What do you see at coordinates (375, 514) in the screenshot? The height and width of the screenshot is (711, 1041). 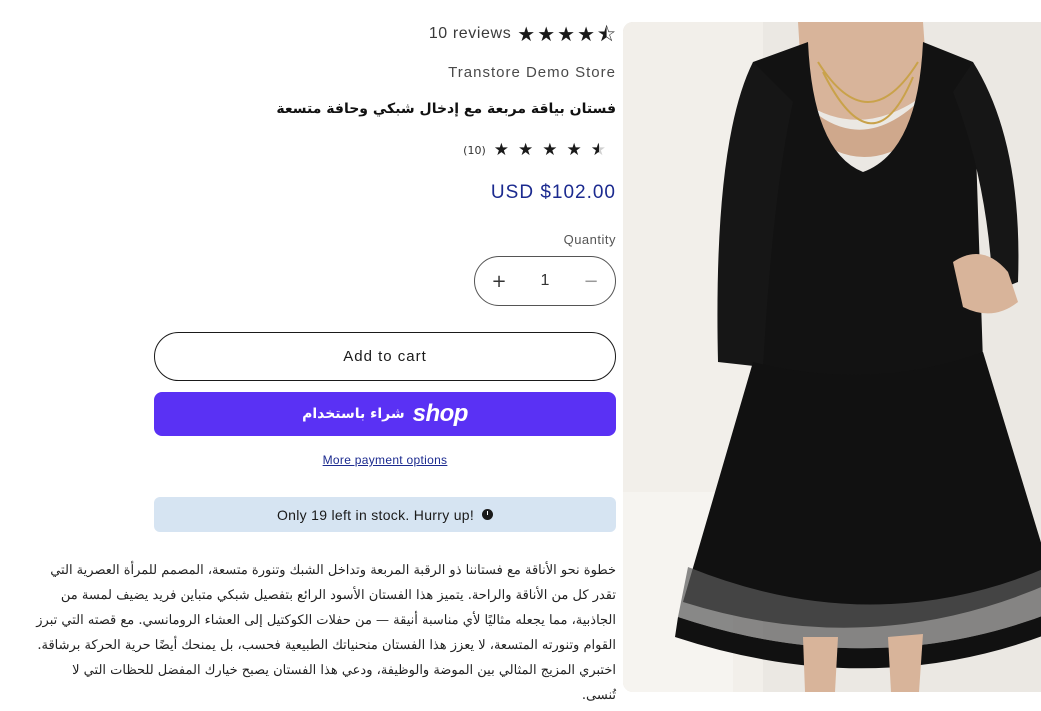 I see `stock-text: !Only 19 left in stock. Hurry up` at bounding box center [375, 514].